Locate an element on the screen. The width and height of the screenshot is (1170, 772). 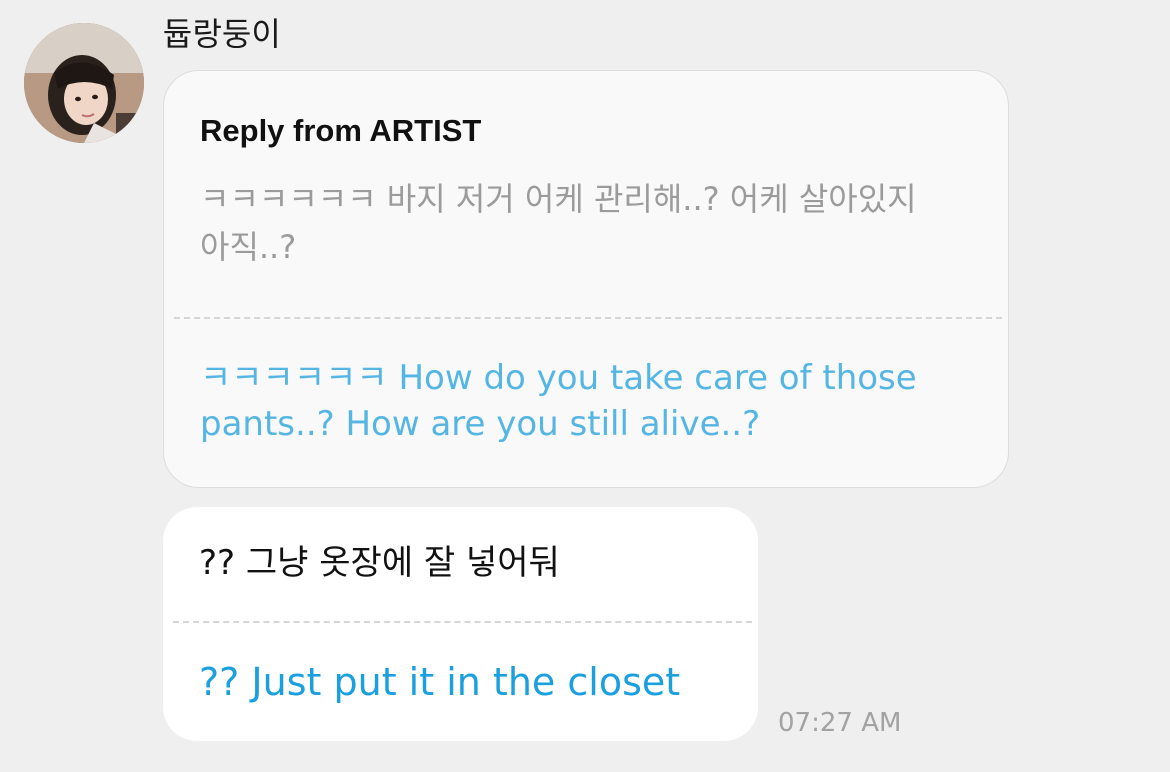
sender-name: 듑랑둥이 is located at coordinates (222, 34).